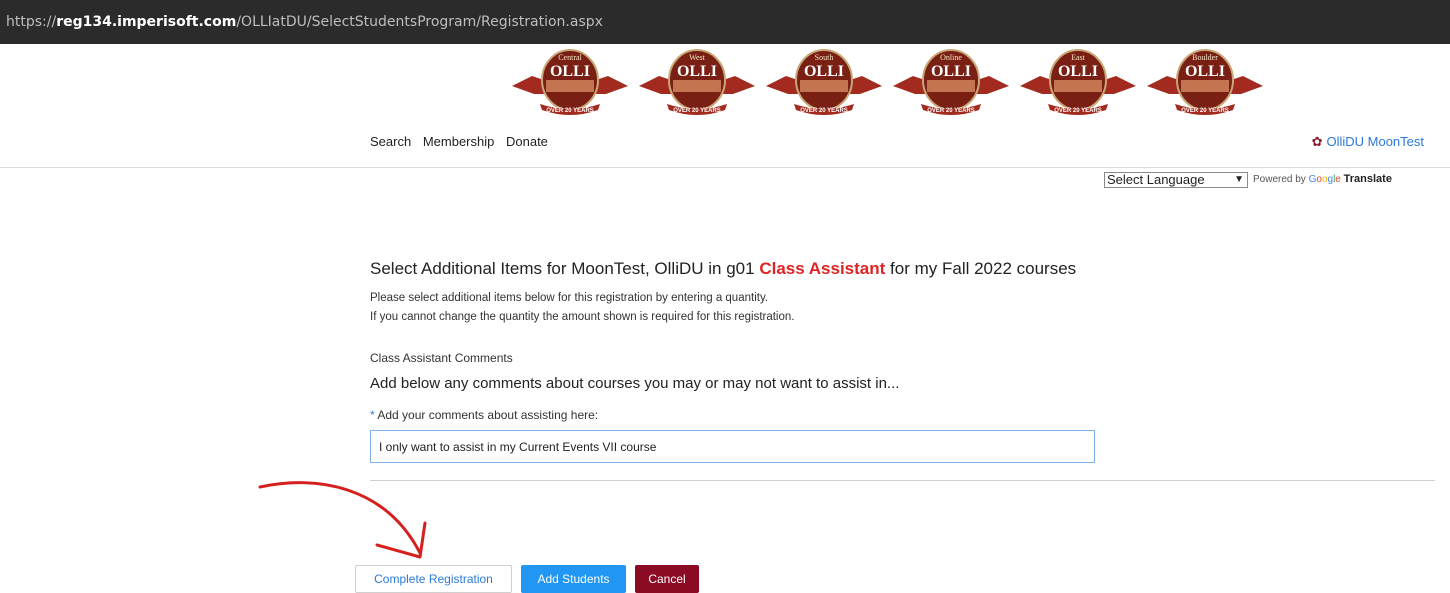 The image size is (1450, 593). Describe the element at coordinates (1239, 179) in the screenshot. I see `chevron-down-icon: ▼` at that location.